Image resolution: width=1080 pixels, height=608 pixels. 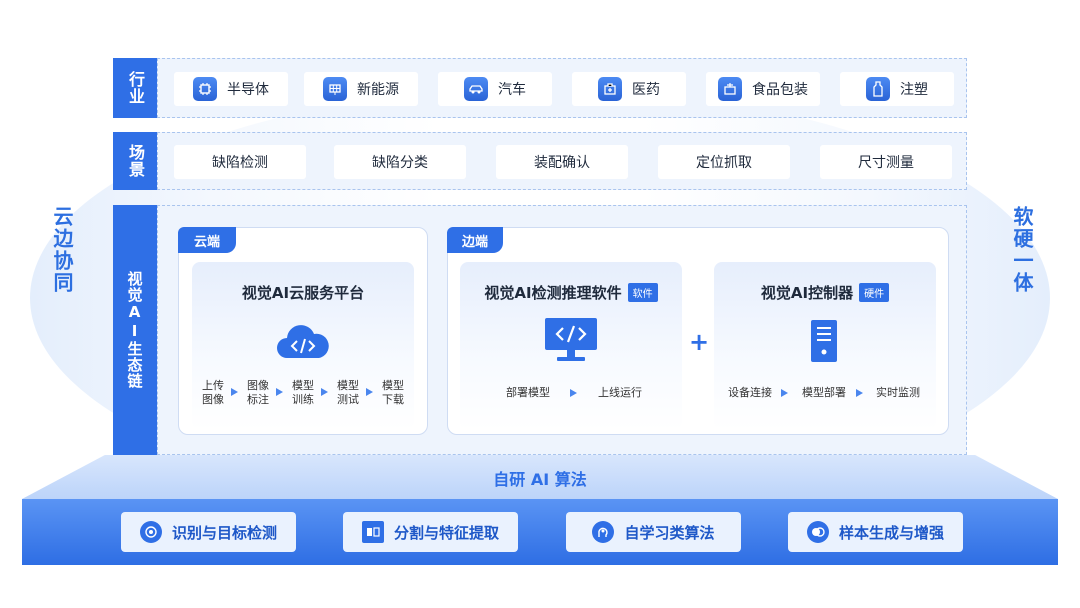 What do you see at coordinates (258, 392) in the screenshot?
I see `cloud-step: 图像 标注` at bounding box center [258, 392].